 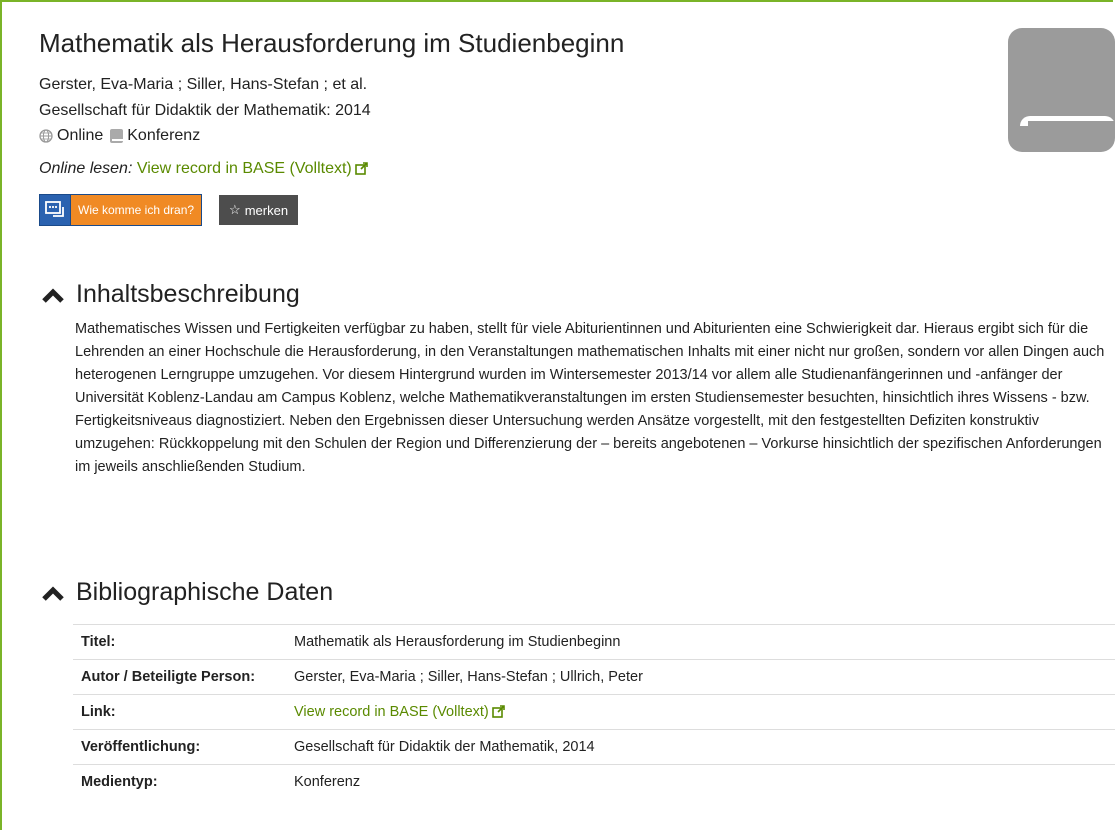 What do you see at coordinates (86, 168) in the screenshot?
I see `online-read-label: Online lesen:` at bounding box center [86, 168].